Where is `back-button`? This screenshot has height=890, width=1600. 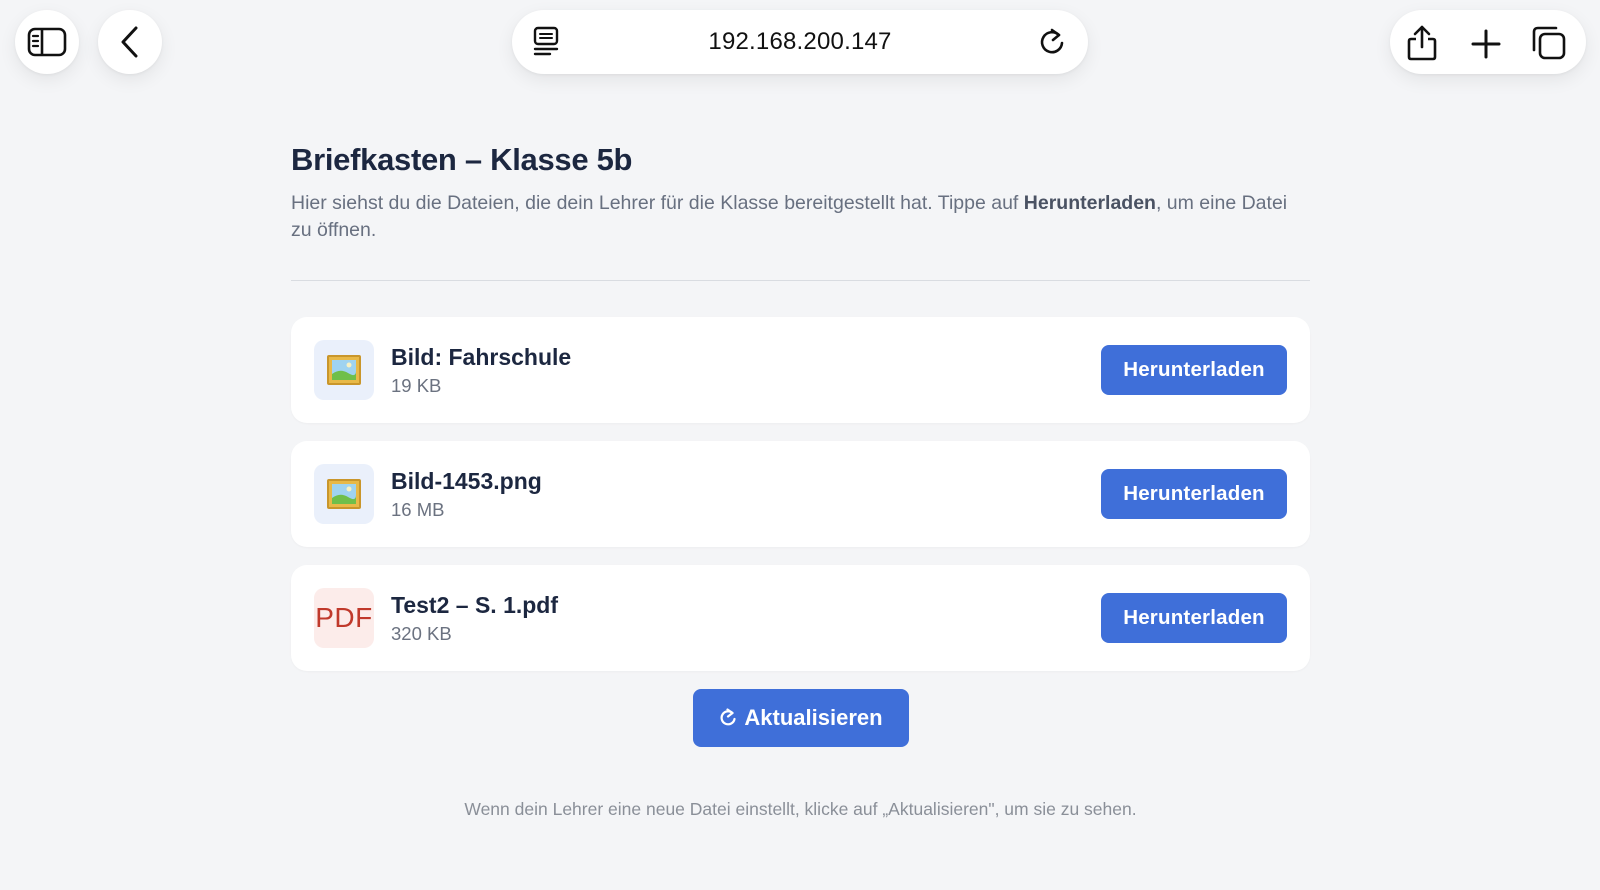
back-button is located at coordinates (130, 42).